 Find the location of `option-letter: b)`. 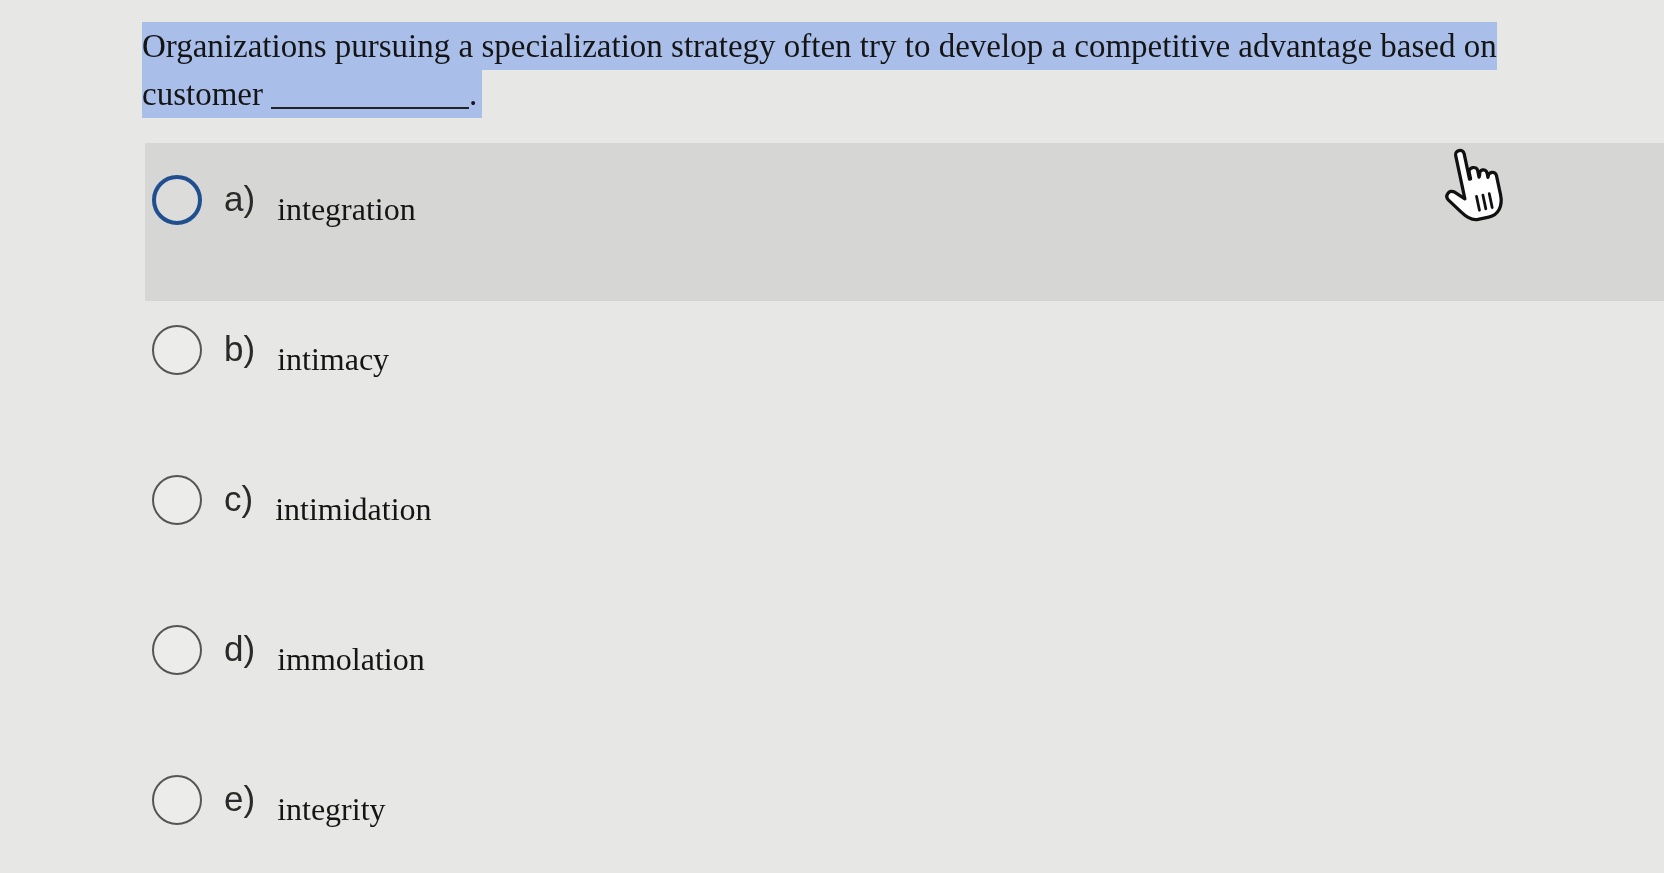

option-letter: b) is located at coordinates (240, 349).